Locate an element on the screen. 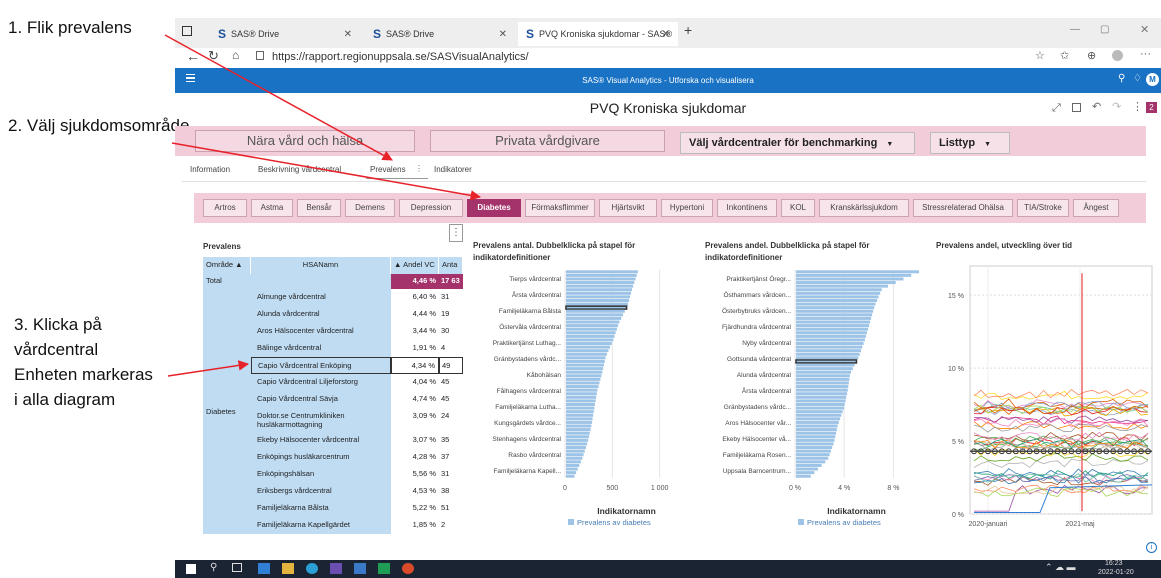 The width and height of the screenshot is (1161, 578). taskview-icon is located at coordinates (237, 567).